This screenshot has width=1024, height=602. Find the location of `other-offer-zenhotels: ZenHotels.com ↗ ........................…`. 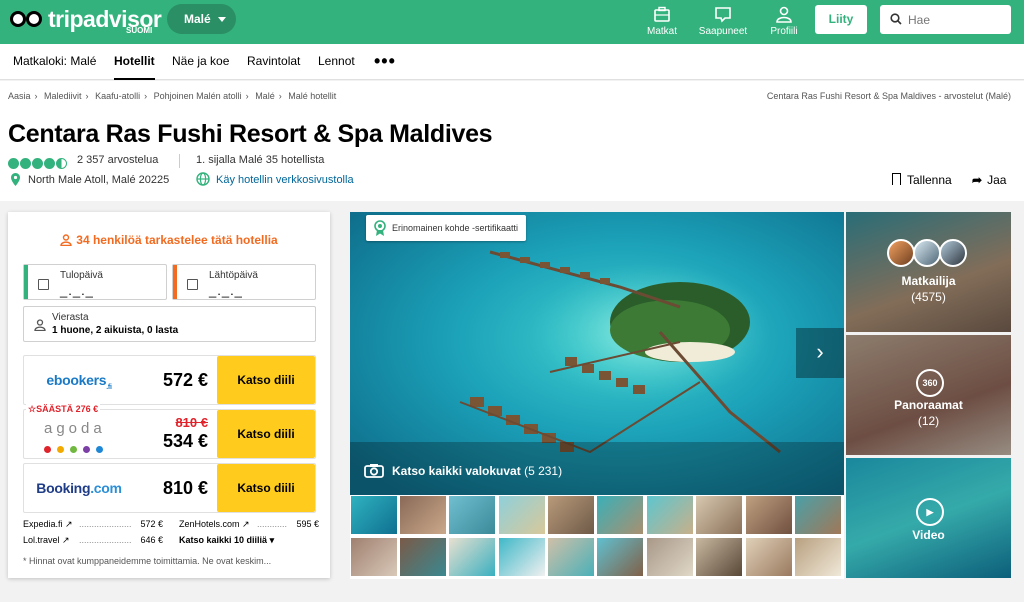

other-offer-zenhotels: ZenHotels.com ↗ ........................… is located at coordinates (249, 525).